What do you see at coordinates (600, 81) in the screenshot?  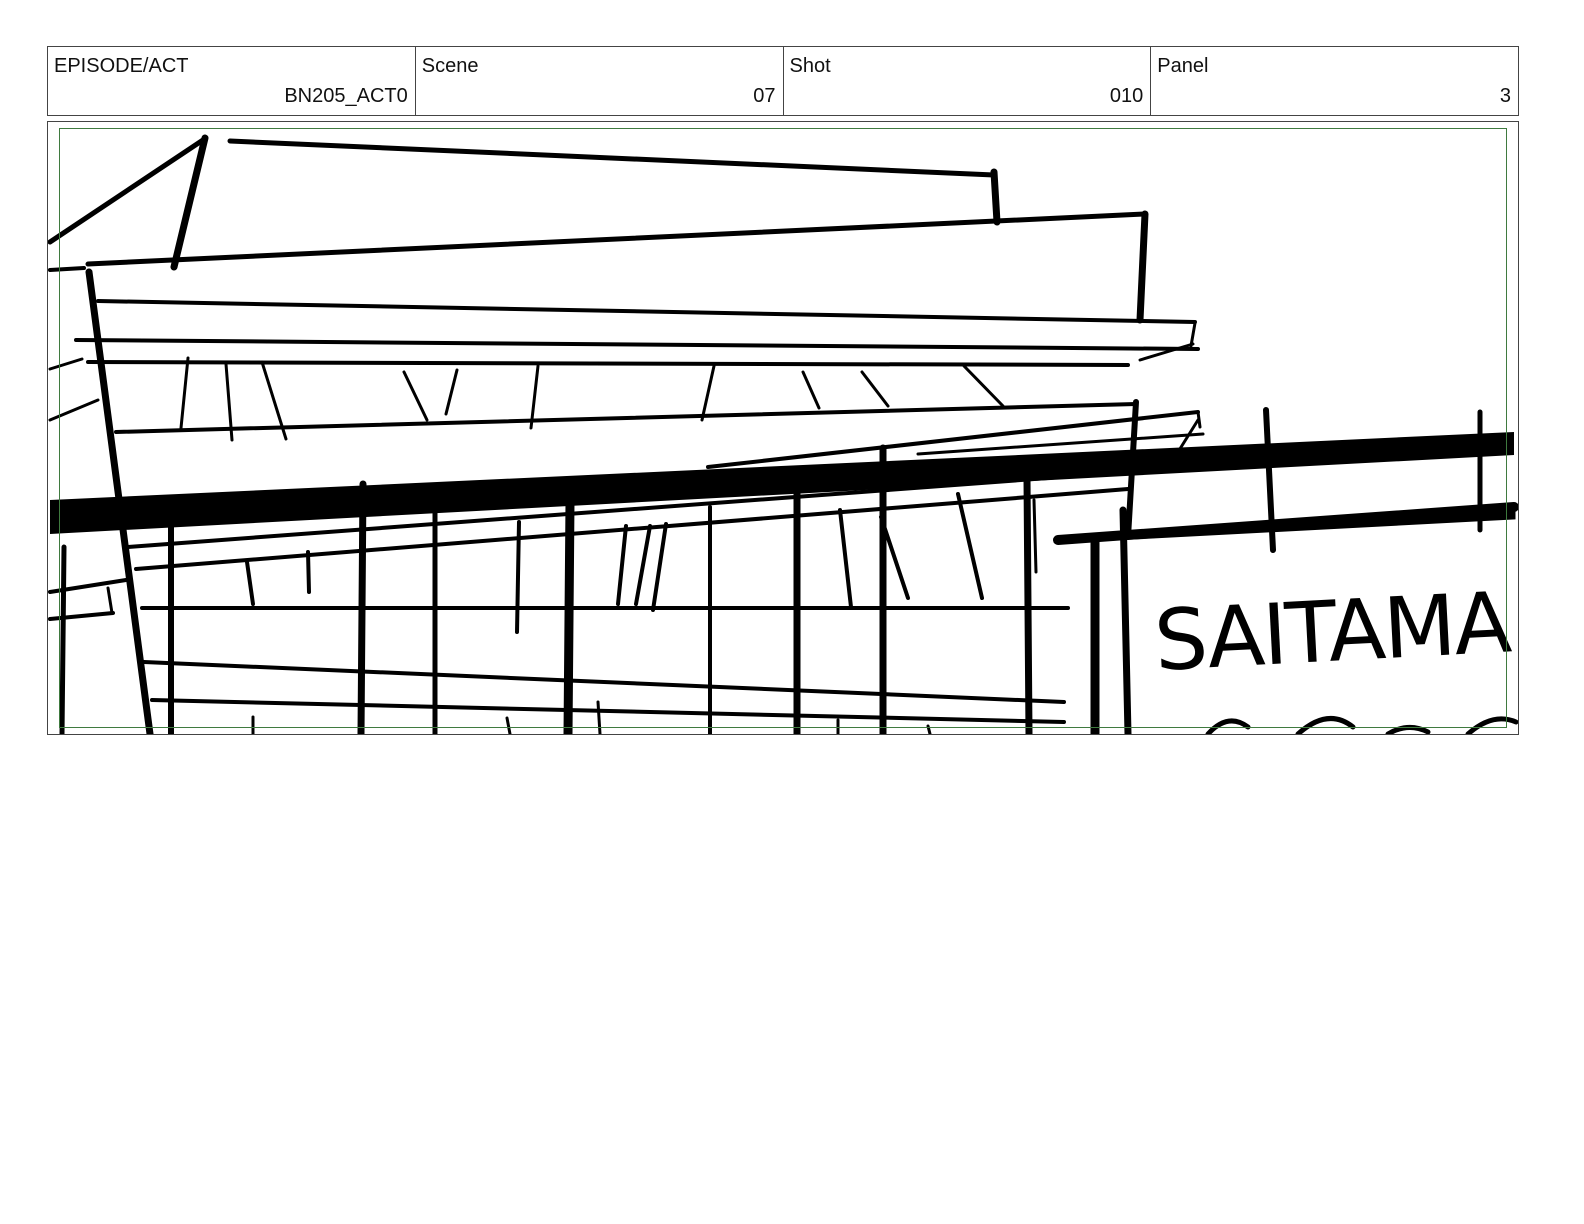 I see `scene-cell: Scene 07` at bounding box center [600, 81].